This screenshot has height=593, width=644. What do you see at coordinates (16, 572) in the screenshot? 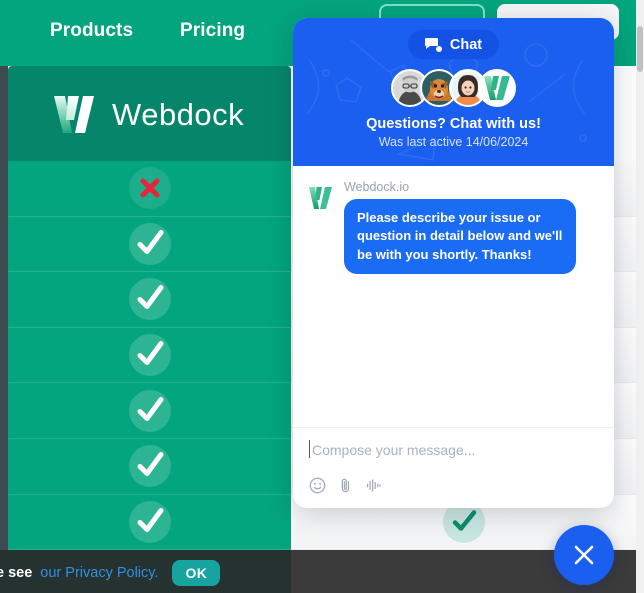
I see `cookie-banner-text: e see` at bounding box center [16, 572].